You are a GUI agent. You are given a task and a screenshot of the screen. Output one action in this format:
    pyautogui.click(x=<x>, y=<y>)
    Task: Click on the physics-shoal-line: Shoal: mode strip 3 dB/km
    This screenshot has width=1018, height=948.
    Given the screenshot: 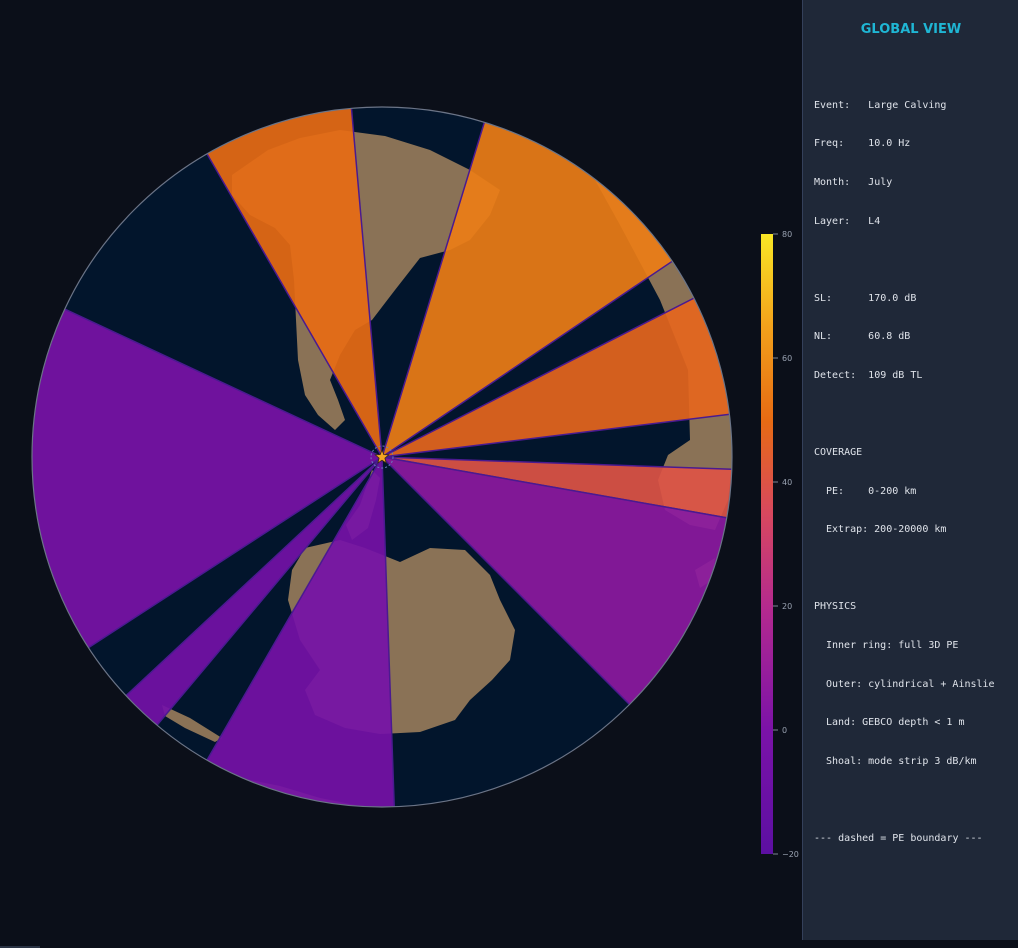 What is the action you would take?
    pyautogui.click(x=901, y=761)
    